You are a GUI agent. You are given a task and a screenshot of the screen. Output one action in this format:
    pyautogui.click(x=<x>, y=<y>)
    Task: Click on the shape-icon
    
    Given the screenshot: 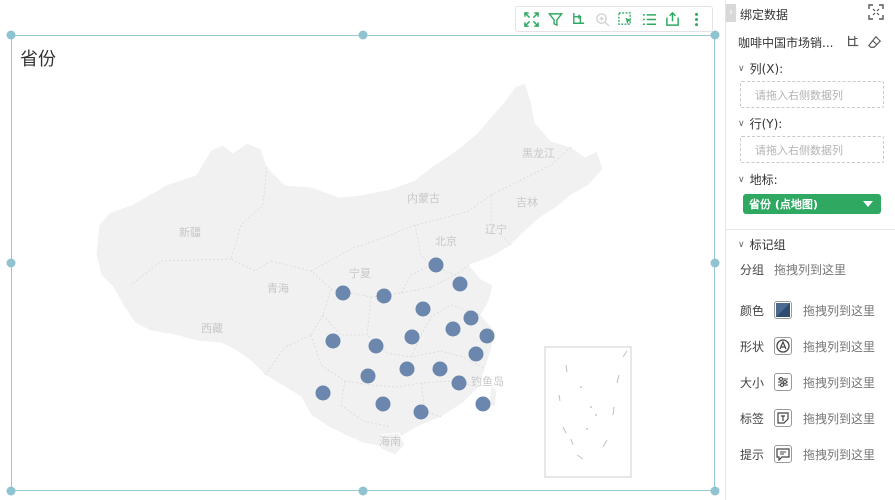 What is the action you would take?
    pyautogui.click(x=783, y=346)
    